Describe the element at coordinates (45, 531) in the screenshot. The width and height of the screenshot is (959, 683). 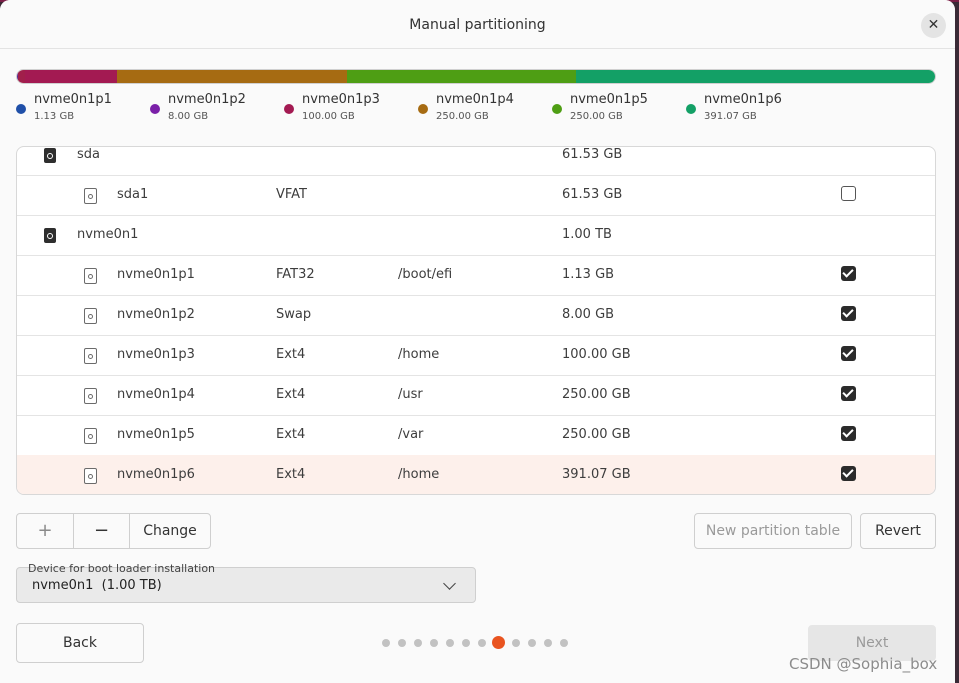
I see `add-partition-button: +` at that location.